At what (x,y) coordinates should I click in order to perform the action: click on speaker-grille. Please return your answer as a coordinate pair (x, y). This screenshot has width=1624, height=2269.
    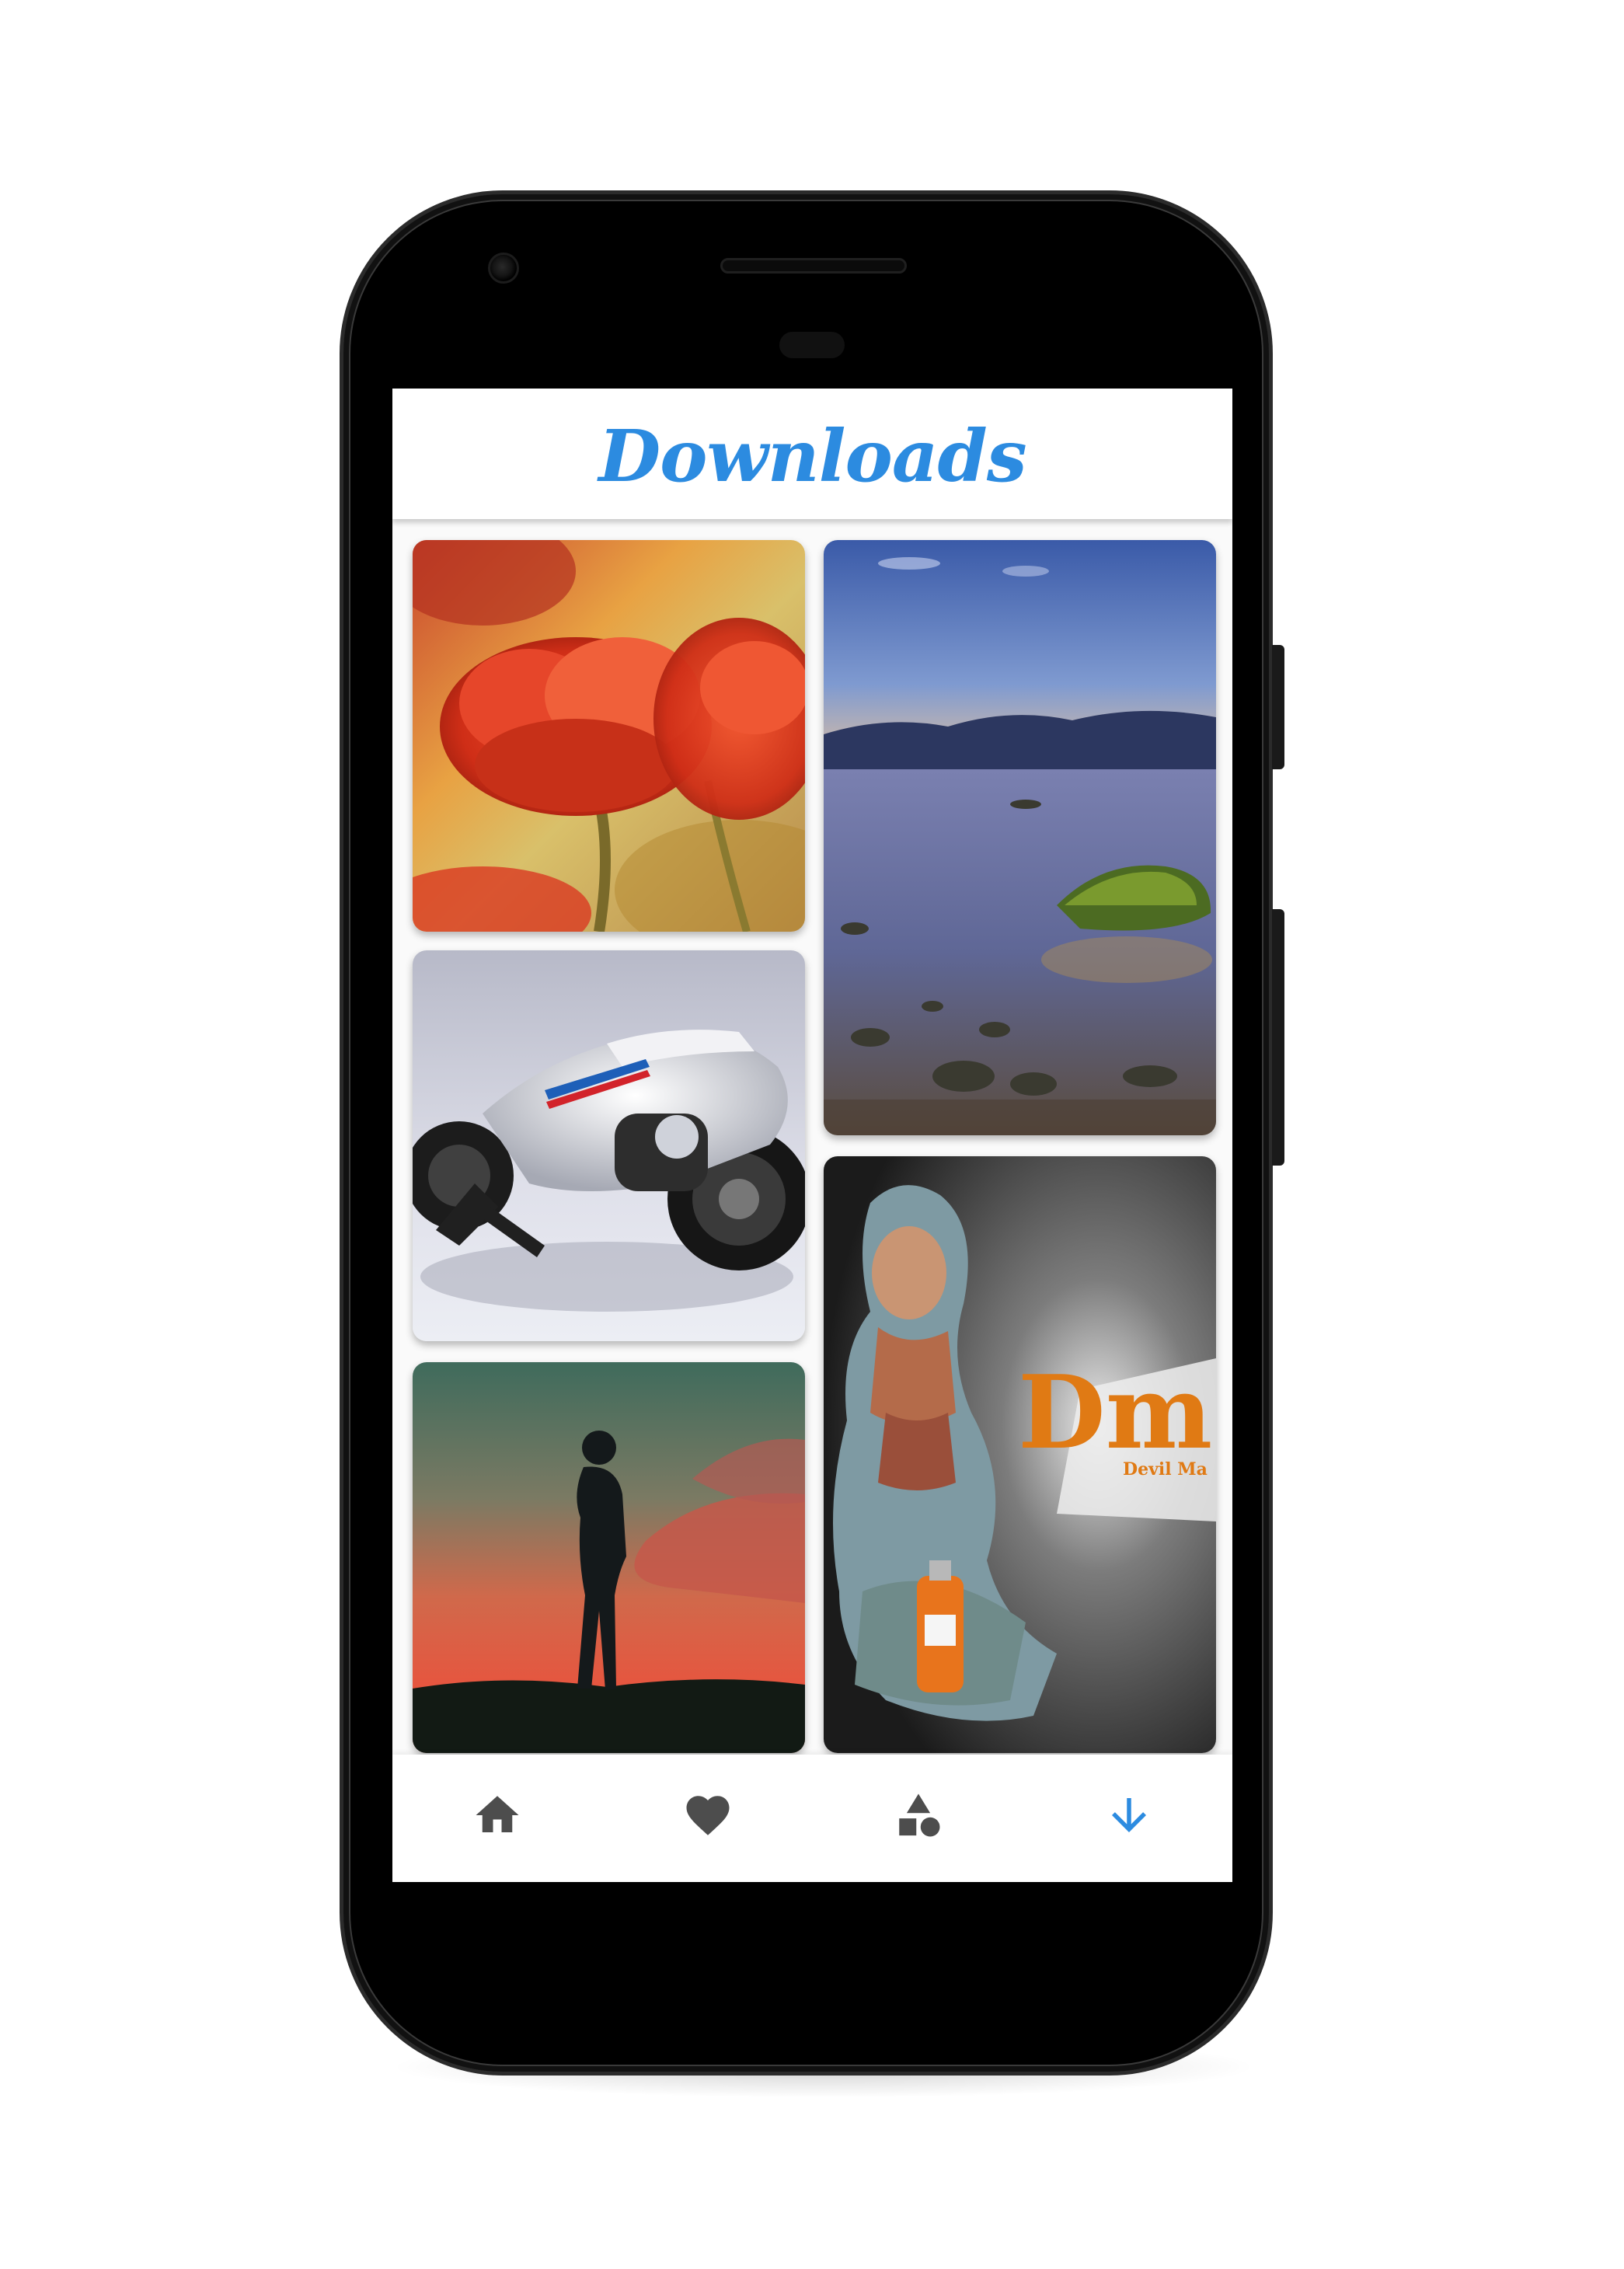
    Looking at the image, I should click on (813, 266).